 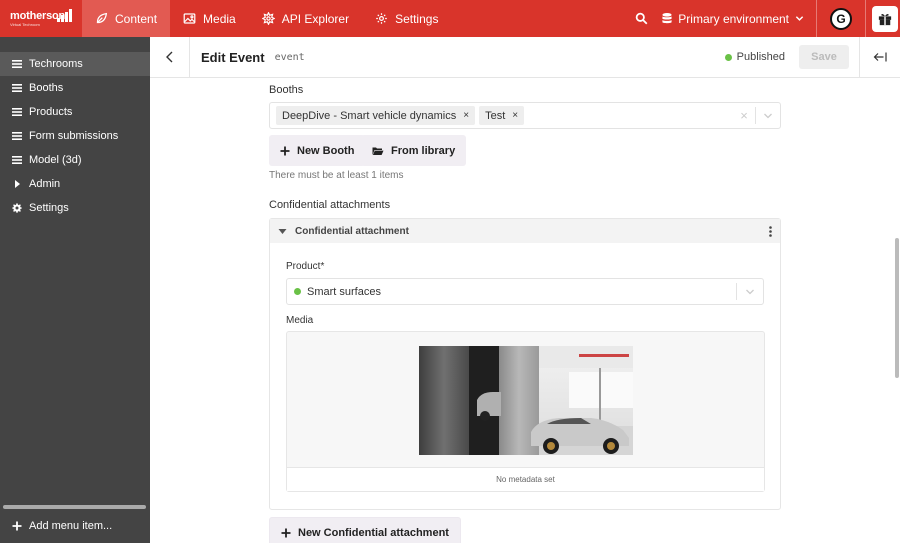 What do you see at coordinates (344, 291) in the screenshot?
I see `product-value: Smart surfaces` at bounding box center [344, 291].